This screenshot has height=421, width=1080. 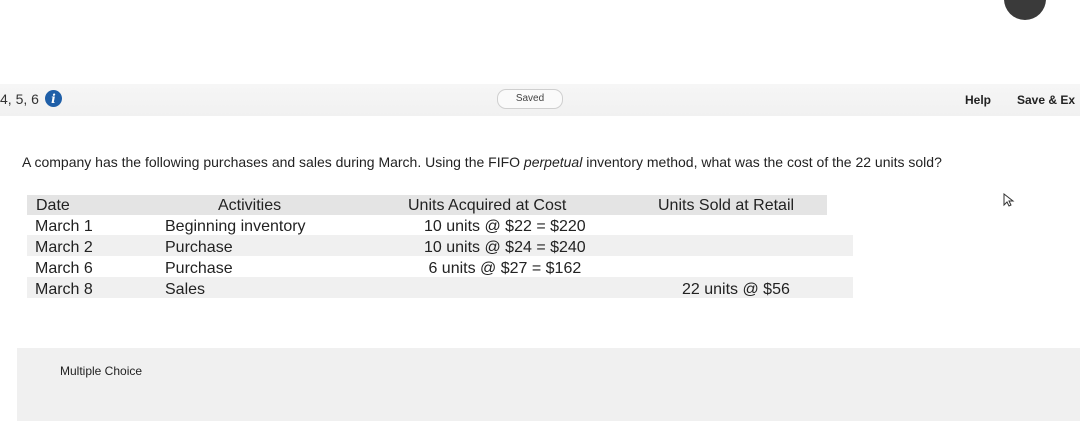 I want to click on table-cell-date: March 8, so click(x=64, y=289).